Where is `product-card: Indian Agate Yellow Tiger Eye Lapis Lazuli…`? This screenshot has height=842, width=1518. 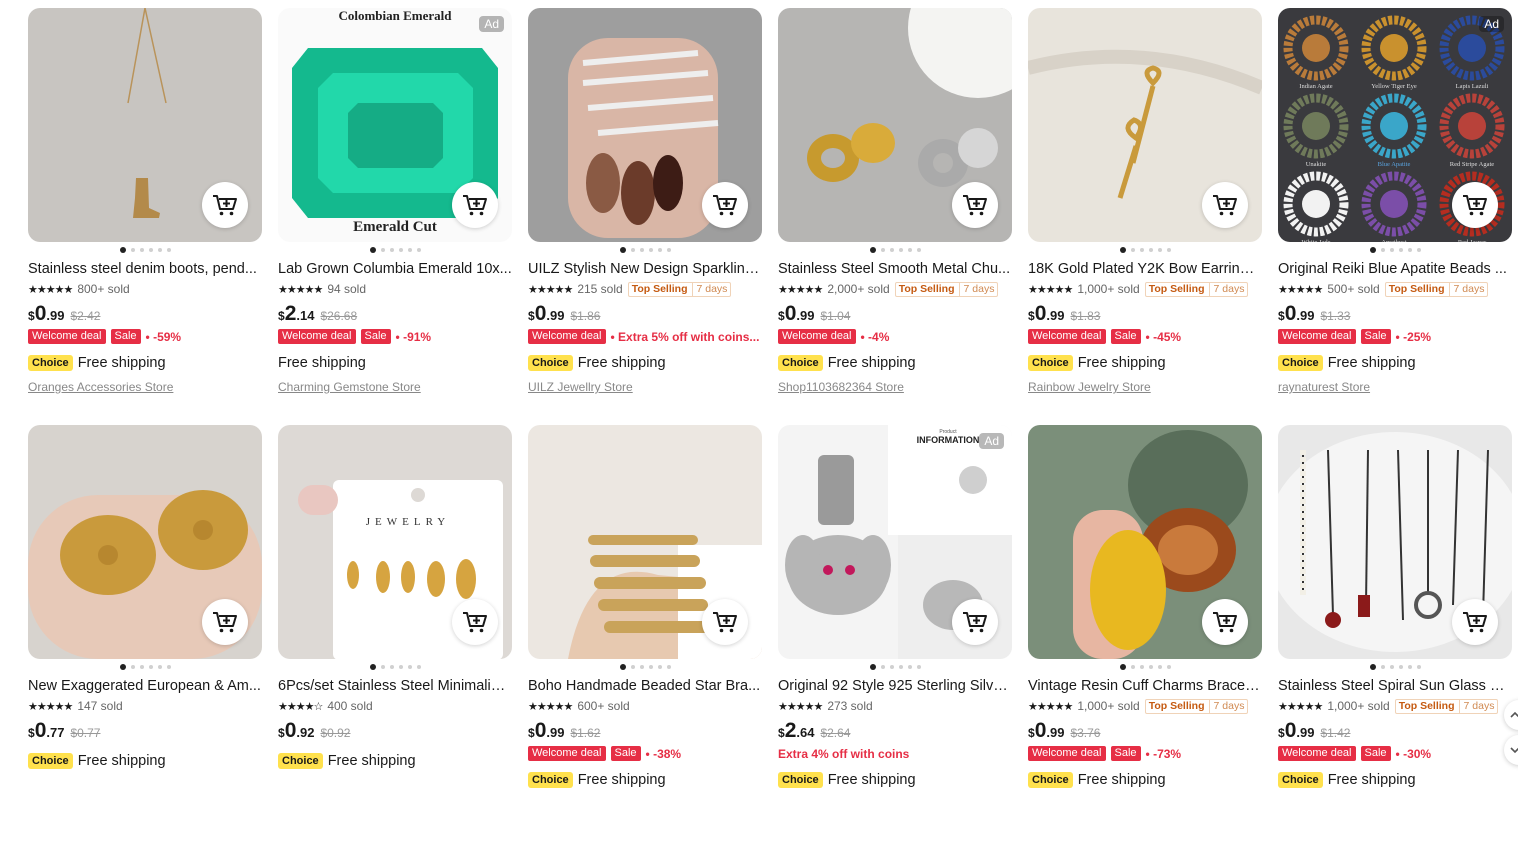 product-card: Indian Agate Yellow Tiger Eye Lapis Lazuli… is located at coordinates (1395, 216).